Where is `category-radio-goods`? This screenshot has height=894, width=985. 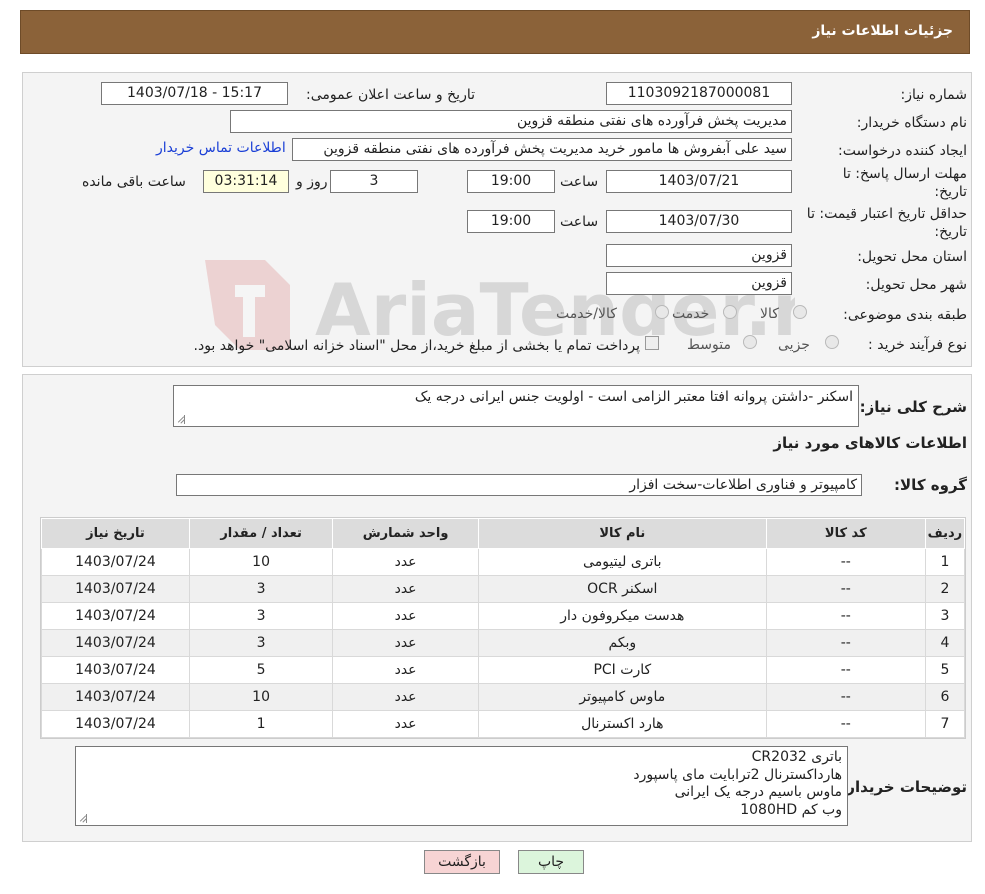 category-radio-goods is located at coordinates (800, 312).